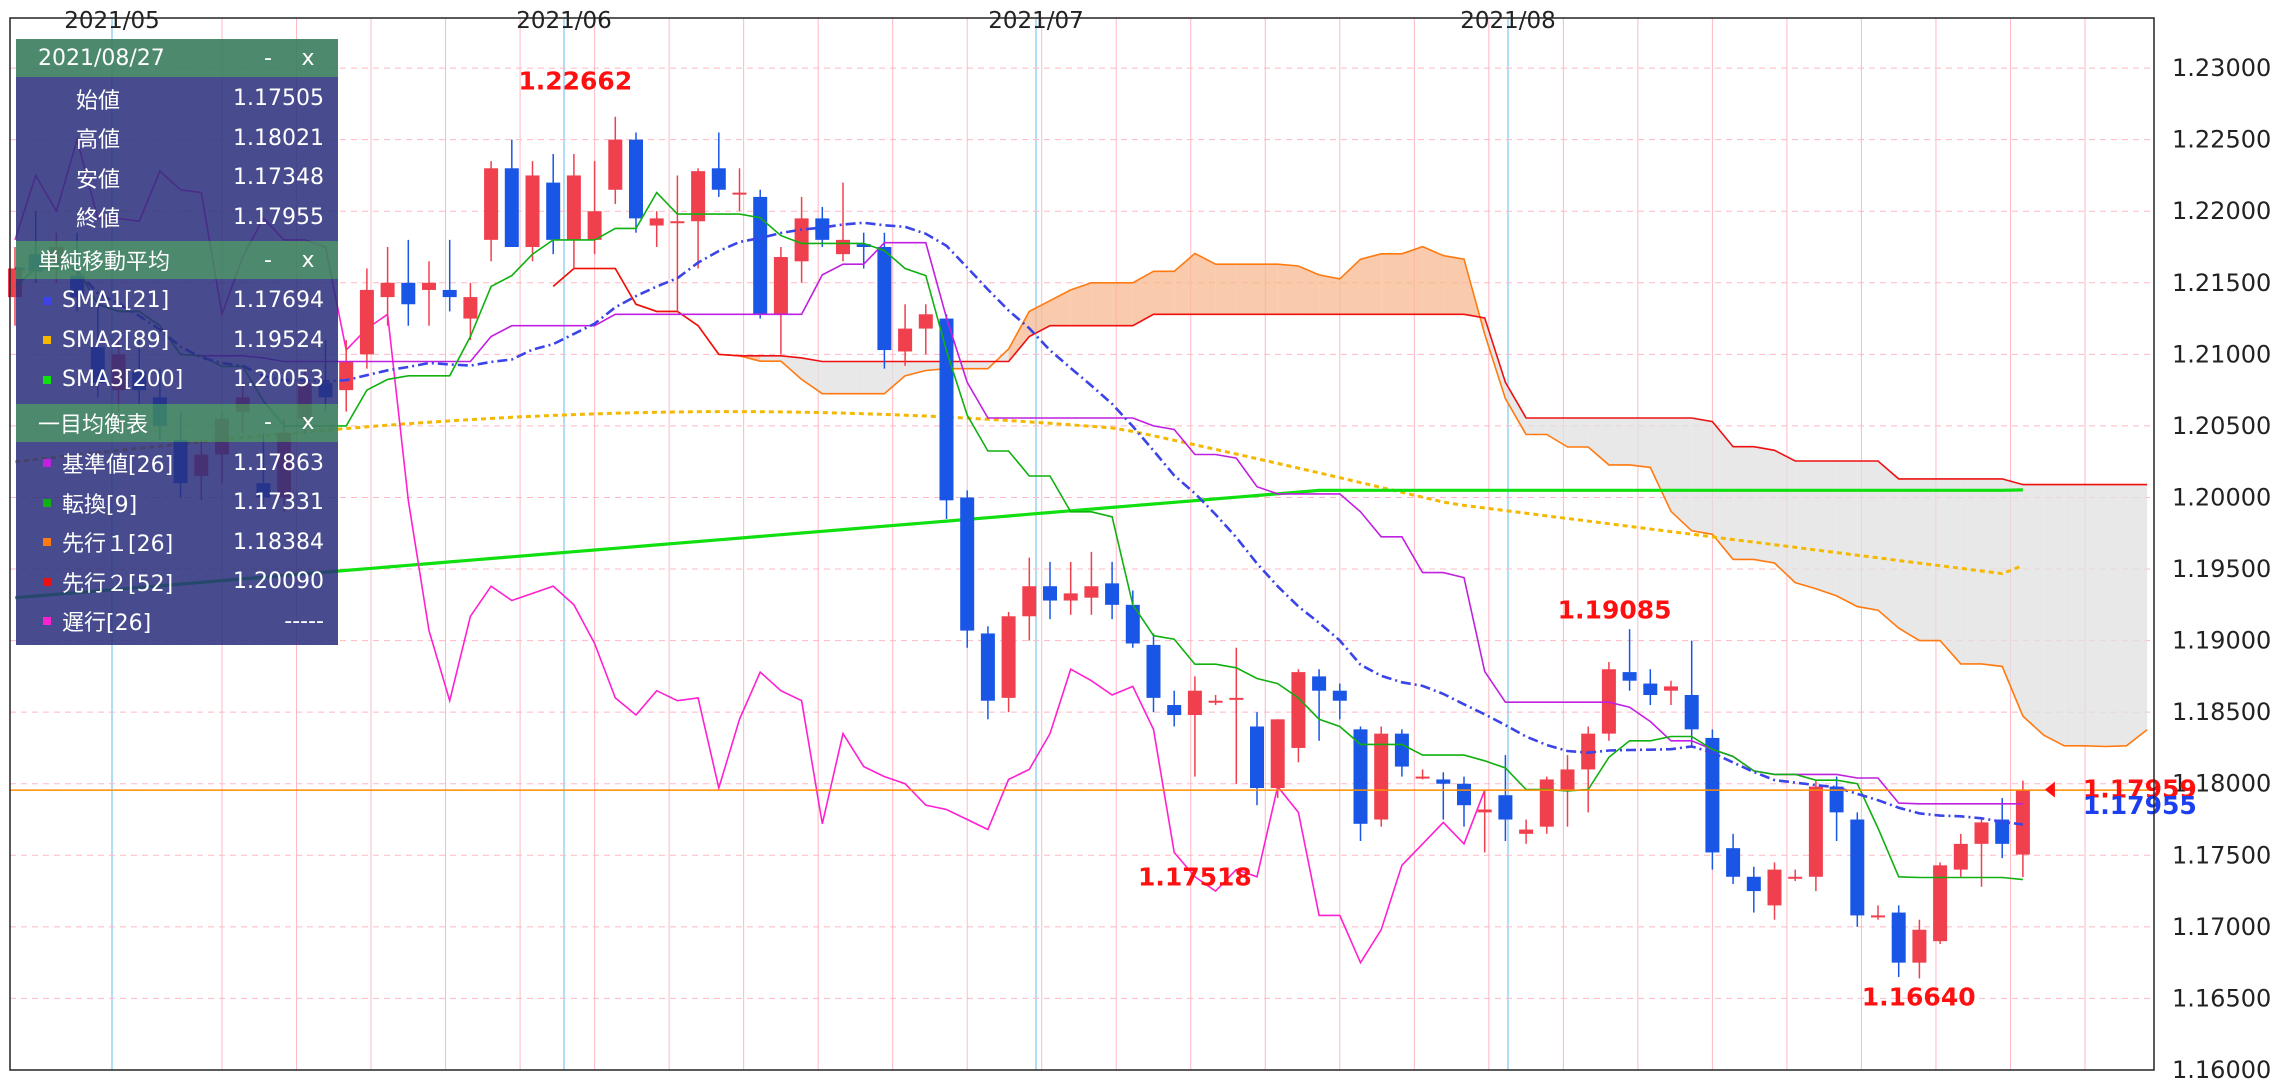 The width and height of the screenshot is (2288, 1084). What do you see at coordinates (2221, 1068) in the screenshot?
I see `y-tick-label: 1.16000` at bounding box center [2221, 1068].